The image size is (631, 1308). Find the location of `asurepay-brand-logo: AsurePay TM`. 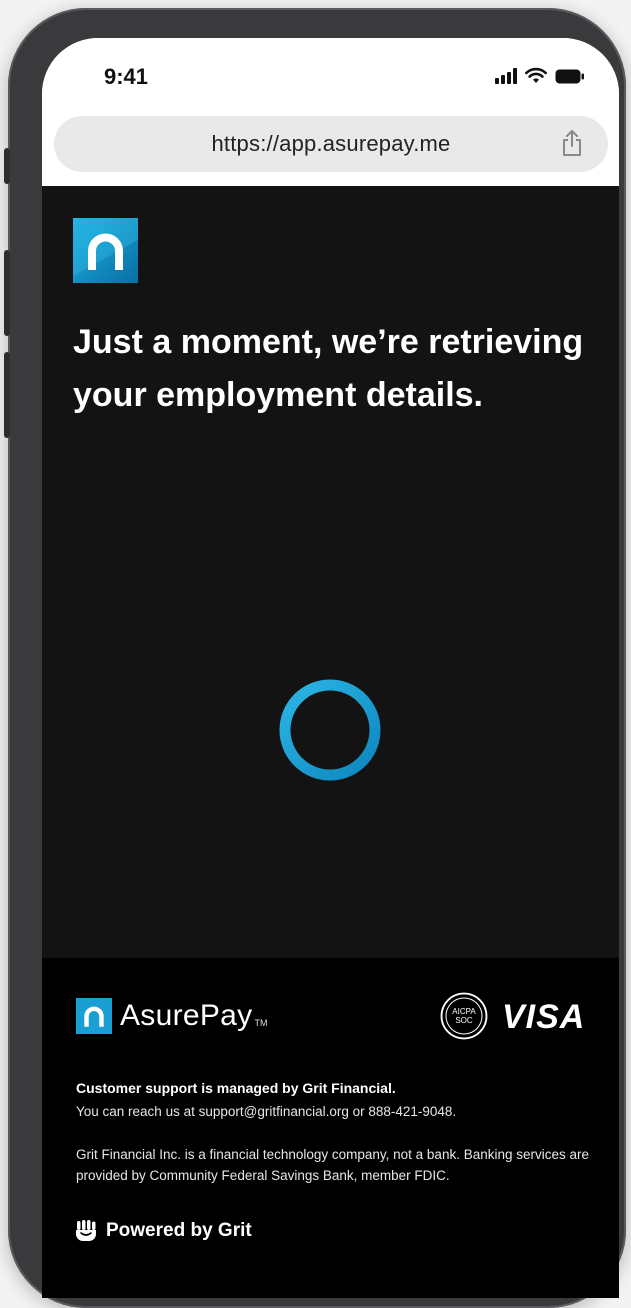

asurepay-brand-logo: AsurePay TM is located at coordinates (171, 1016).